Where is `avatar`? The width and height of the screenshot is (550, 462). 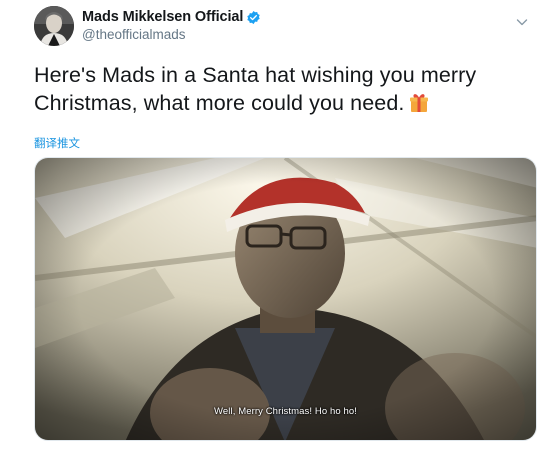 avatar is located at coordinates (54, 26).